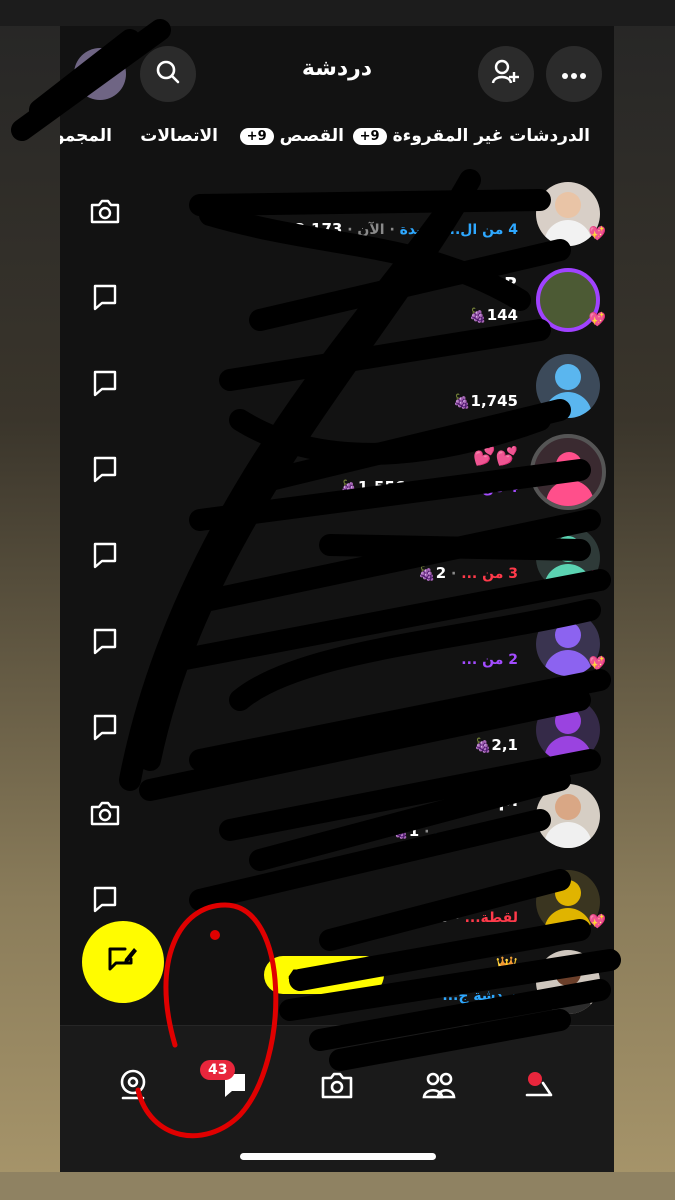 This screenshot has height=1200, width=675. I want to click on add-friend-icon, so click(506, 74).